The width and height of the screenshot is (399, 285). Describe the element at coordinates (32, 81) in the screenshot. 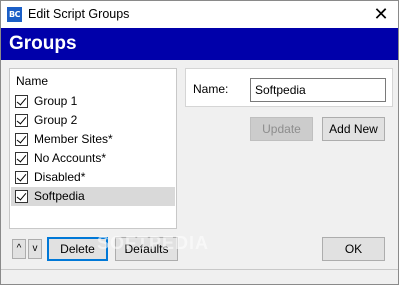

I see `list-column-header: Name` at that location.